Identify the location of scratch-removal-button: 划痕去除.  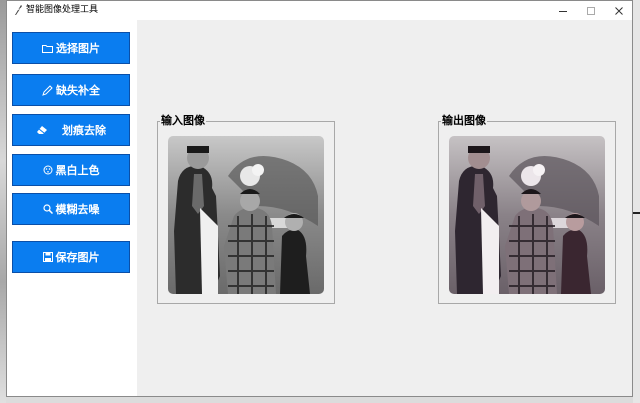
(71, 130).